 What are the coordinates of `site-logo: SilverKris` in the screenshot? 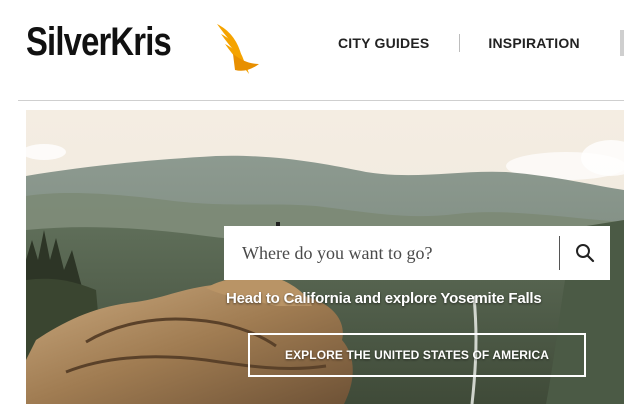 It's located at (142, 42).